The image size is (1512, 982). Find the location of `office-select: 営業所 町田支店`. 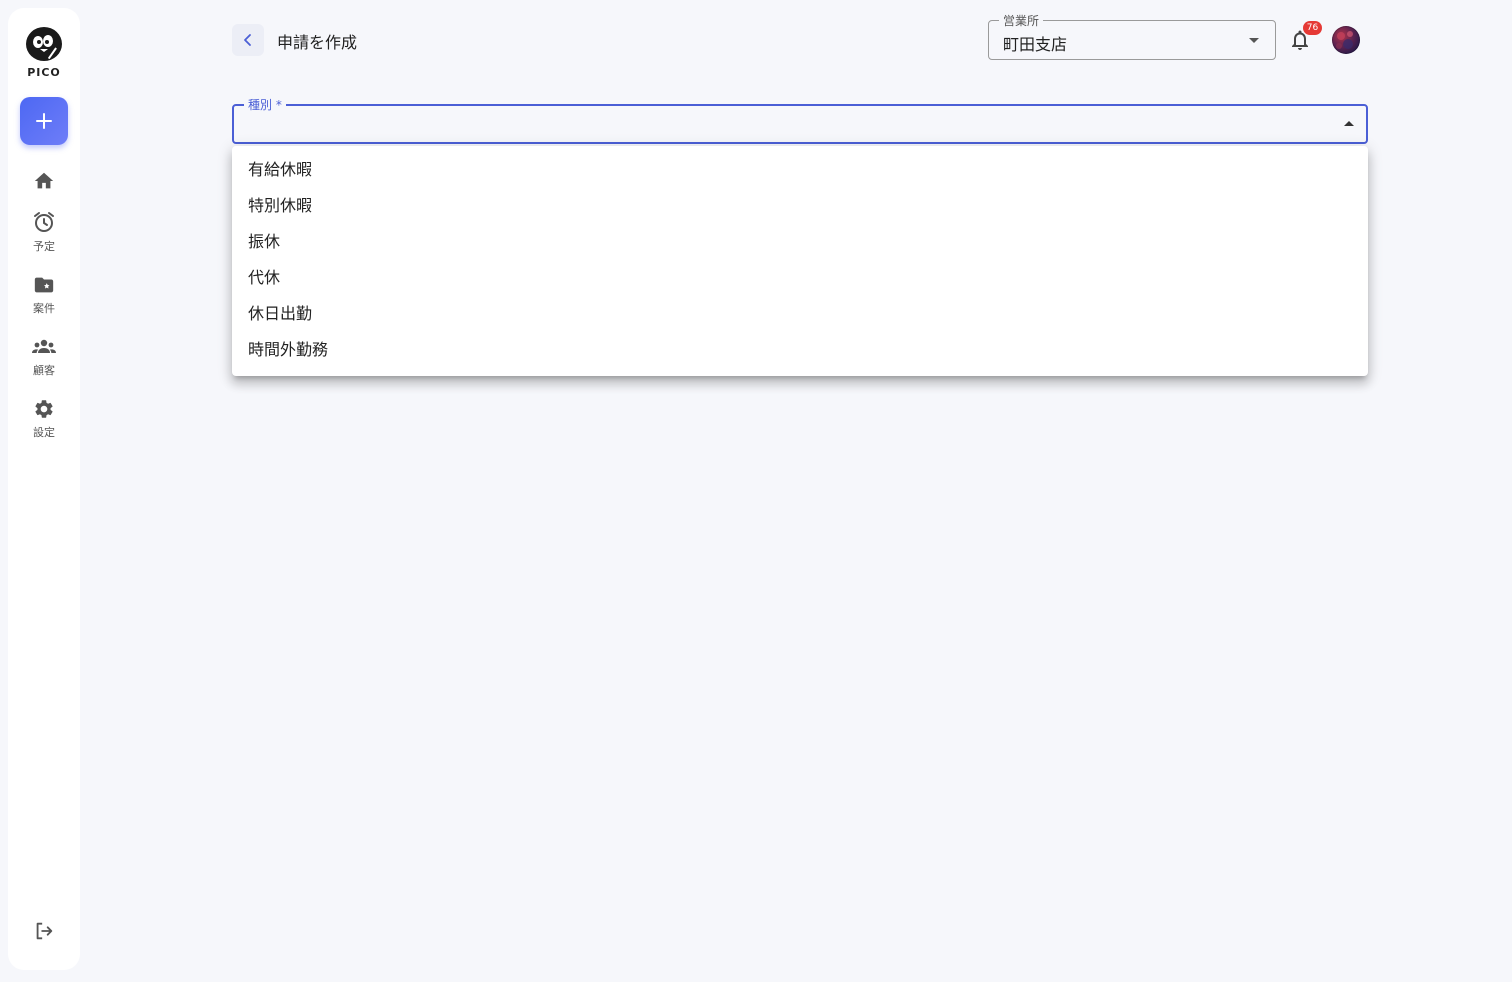

office-select: 営業所 町田支店 is located at coordinates (1132, 36).